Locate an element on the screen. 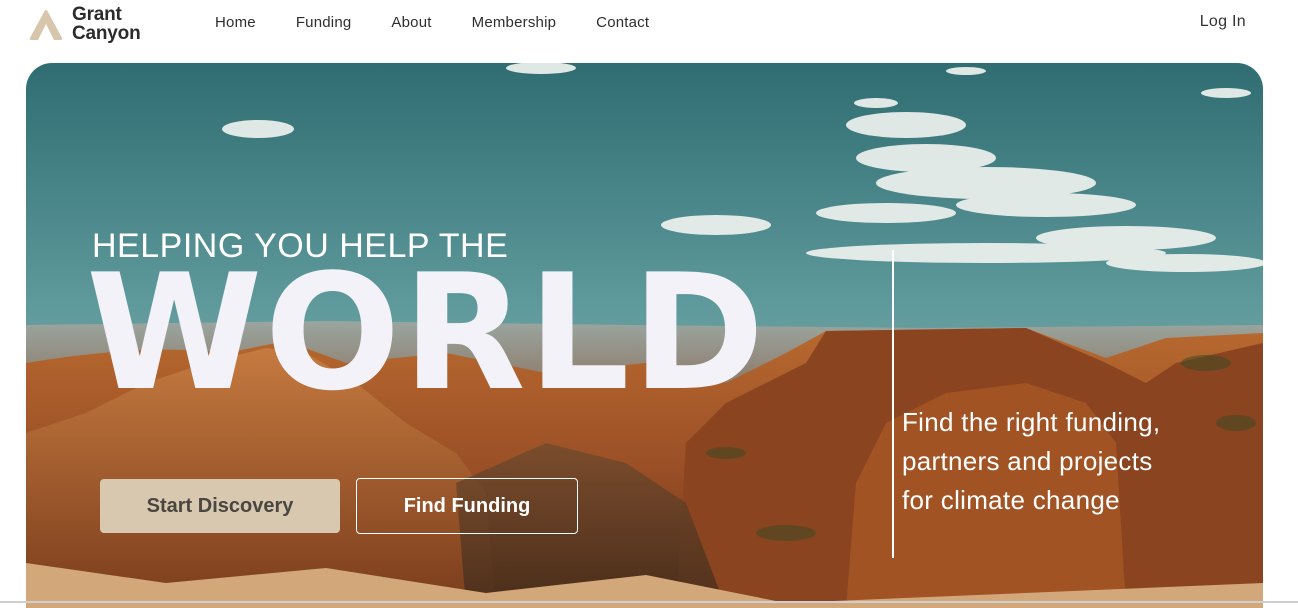  logo-line2: Canyon is located at coordinates (106, 33).